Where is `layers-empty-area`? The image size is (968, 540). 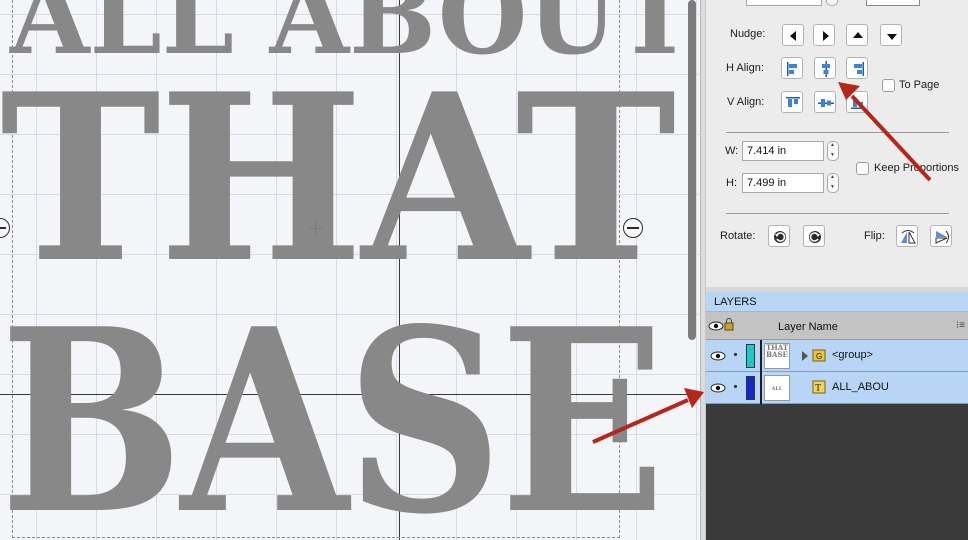
layers-empty-area is located at coordinates (837, 472).